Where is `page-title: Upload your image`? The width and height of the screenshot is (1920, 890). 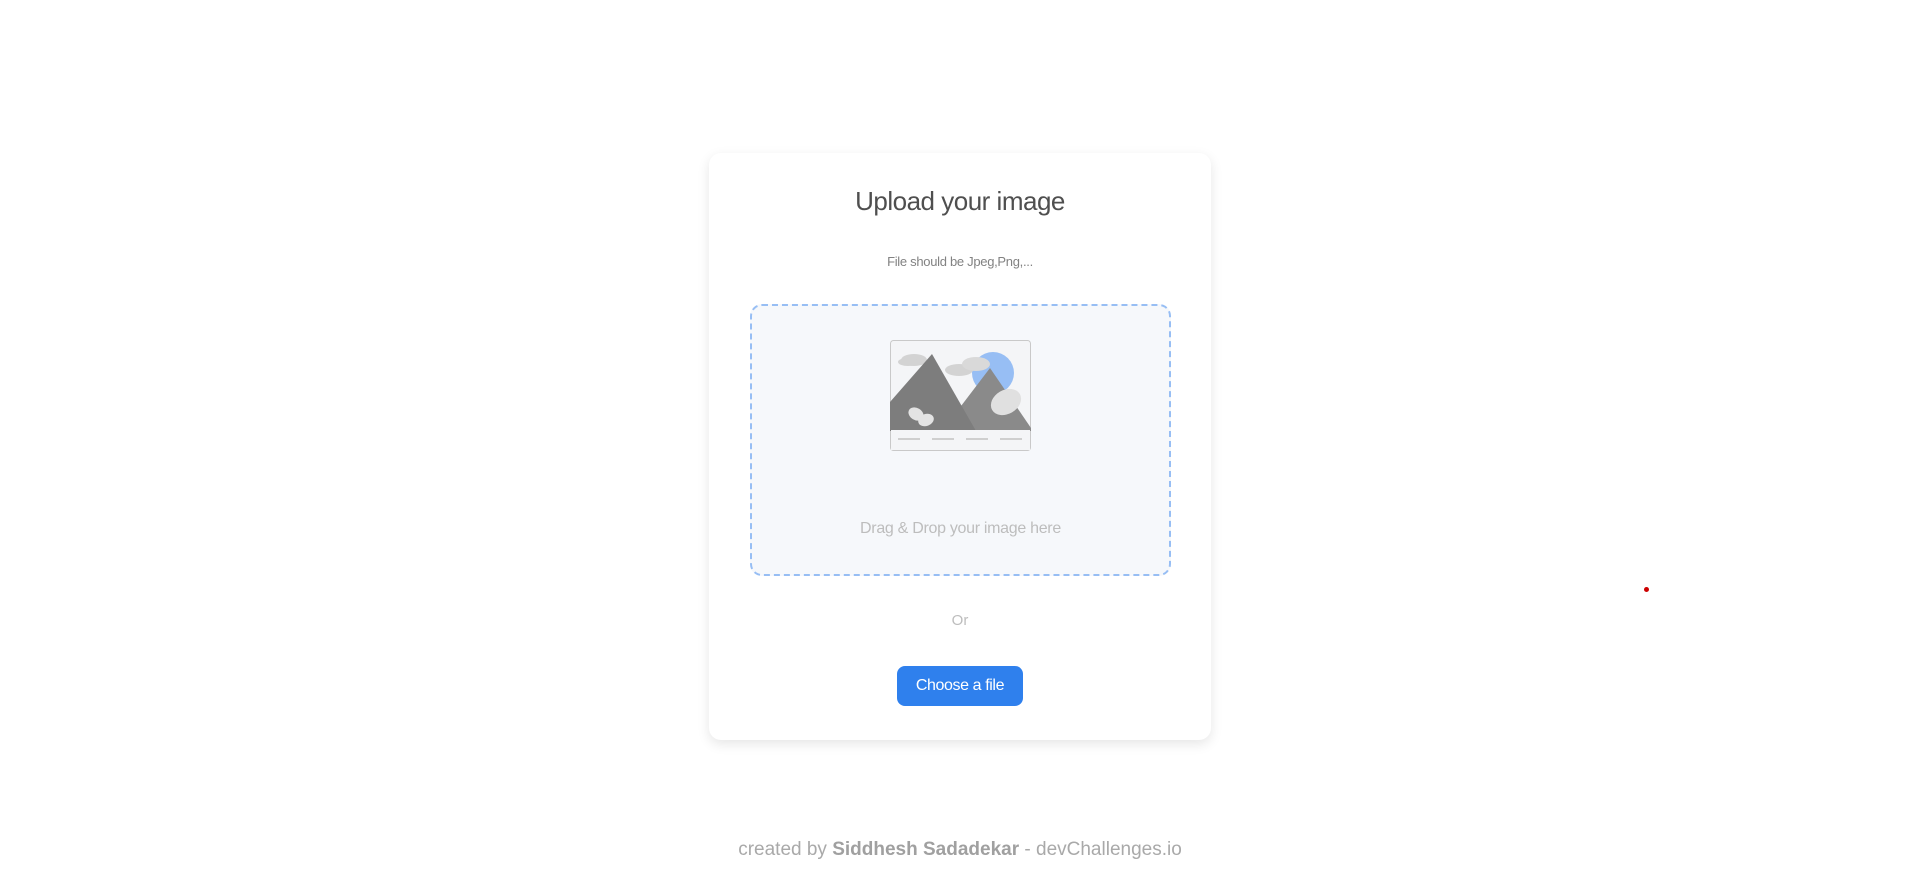
page-title: Upload your image is located at coordinates (960, 201).